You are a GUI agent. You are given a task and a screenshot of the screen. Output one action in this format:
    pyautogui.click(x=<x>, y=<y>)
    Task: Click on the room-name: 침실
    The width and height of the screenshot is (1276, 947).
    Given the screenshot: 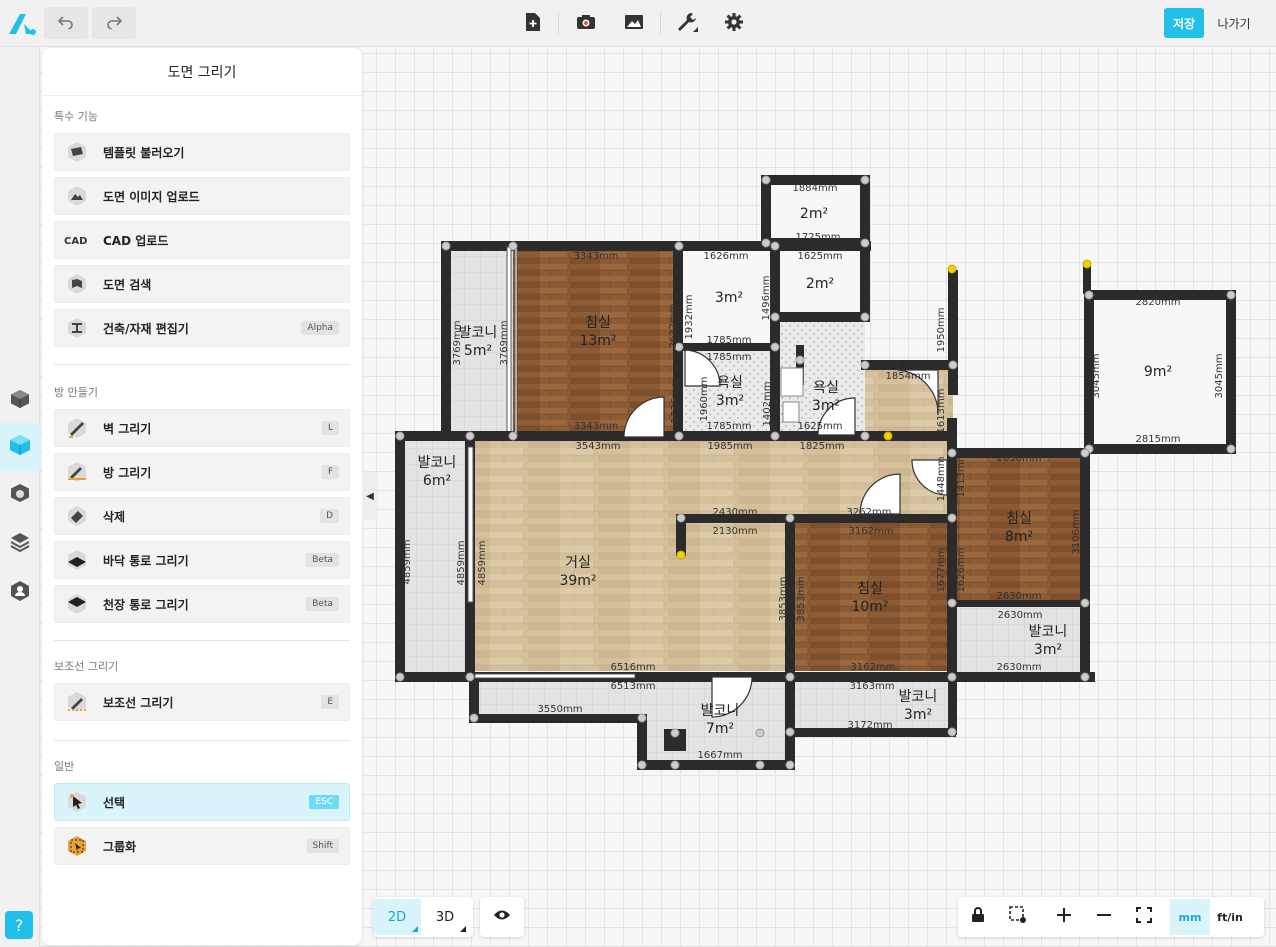 What is the action you would take?
    pyautogui.click(x=1019, y=519)
    